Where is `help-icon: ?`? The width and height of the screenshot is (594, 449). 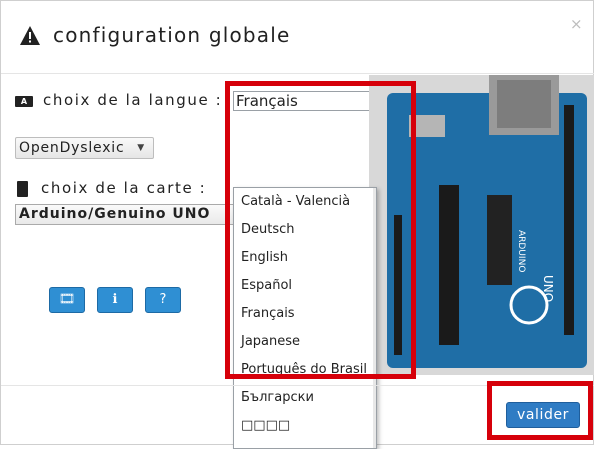
help-icon: ? is located at coordinates (163, 299).